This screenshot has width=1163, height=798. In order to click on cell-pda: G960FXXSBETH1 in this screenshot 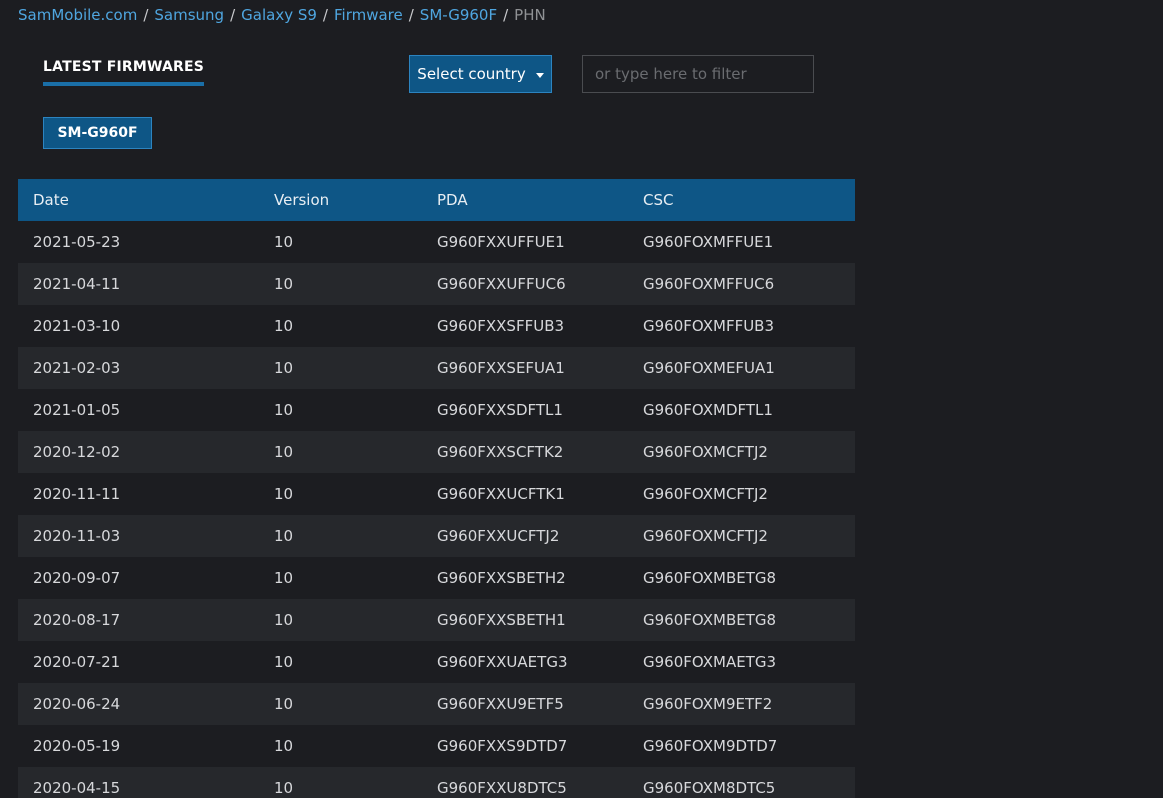, I will do `click(501, 620)`.